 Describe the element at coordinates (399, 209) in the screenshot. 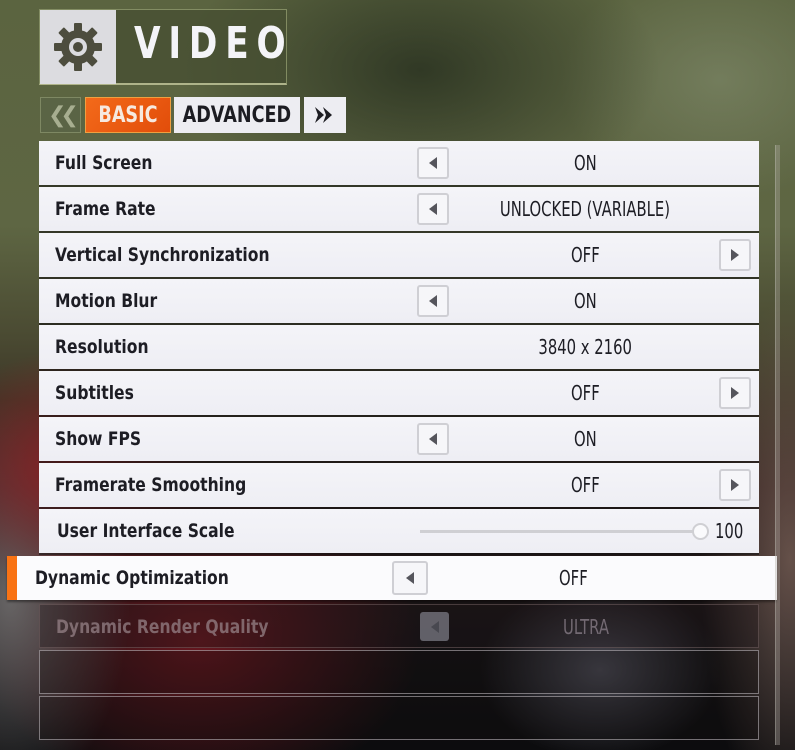

I see `setting-row-frame-rate: Frame Rate UNLOCKED (VARIABLE)` at that location.